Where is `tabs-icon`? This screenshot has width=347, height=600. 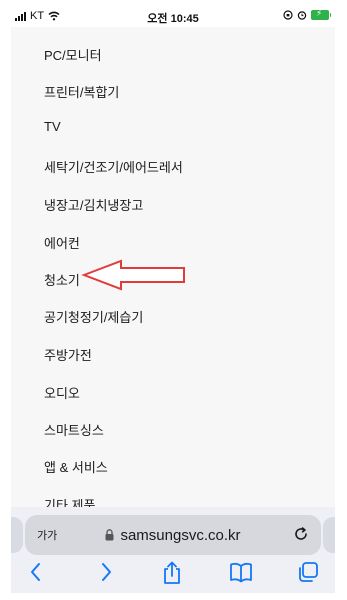 tabs-icon is located at coordinates (308, 572).